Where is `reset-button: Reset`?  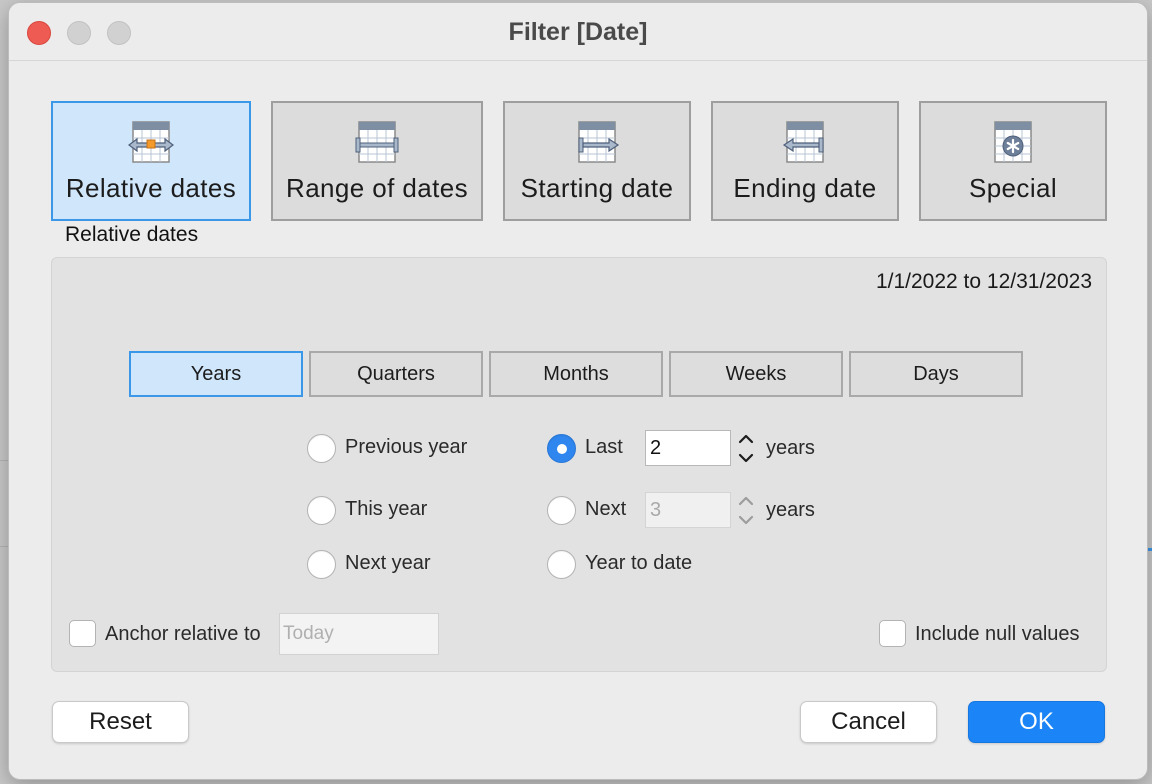
reset-button: Reset is located at coordinates (120, 722).